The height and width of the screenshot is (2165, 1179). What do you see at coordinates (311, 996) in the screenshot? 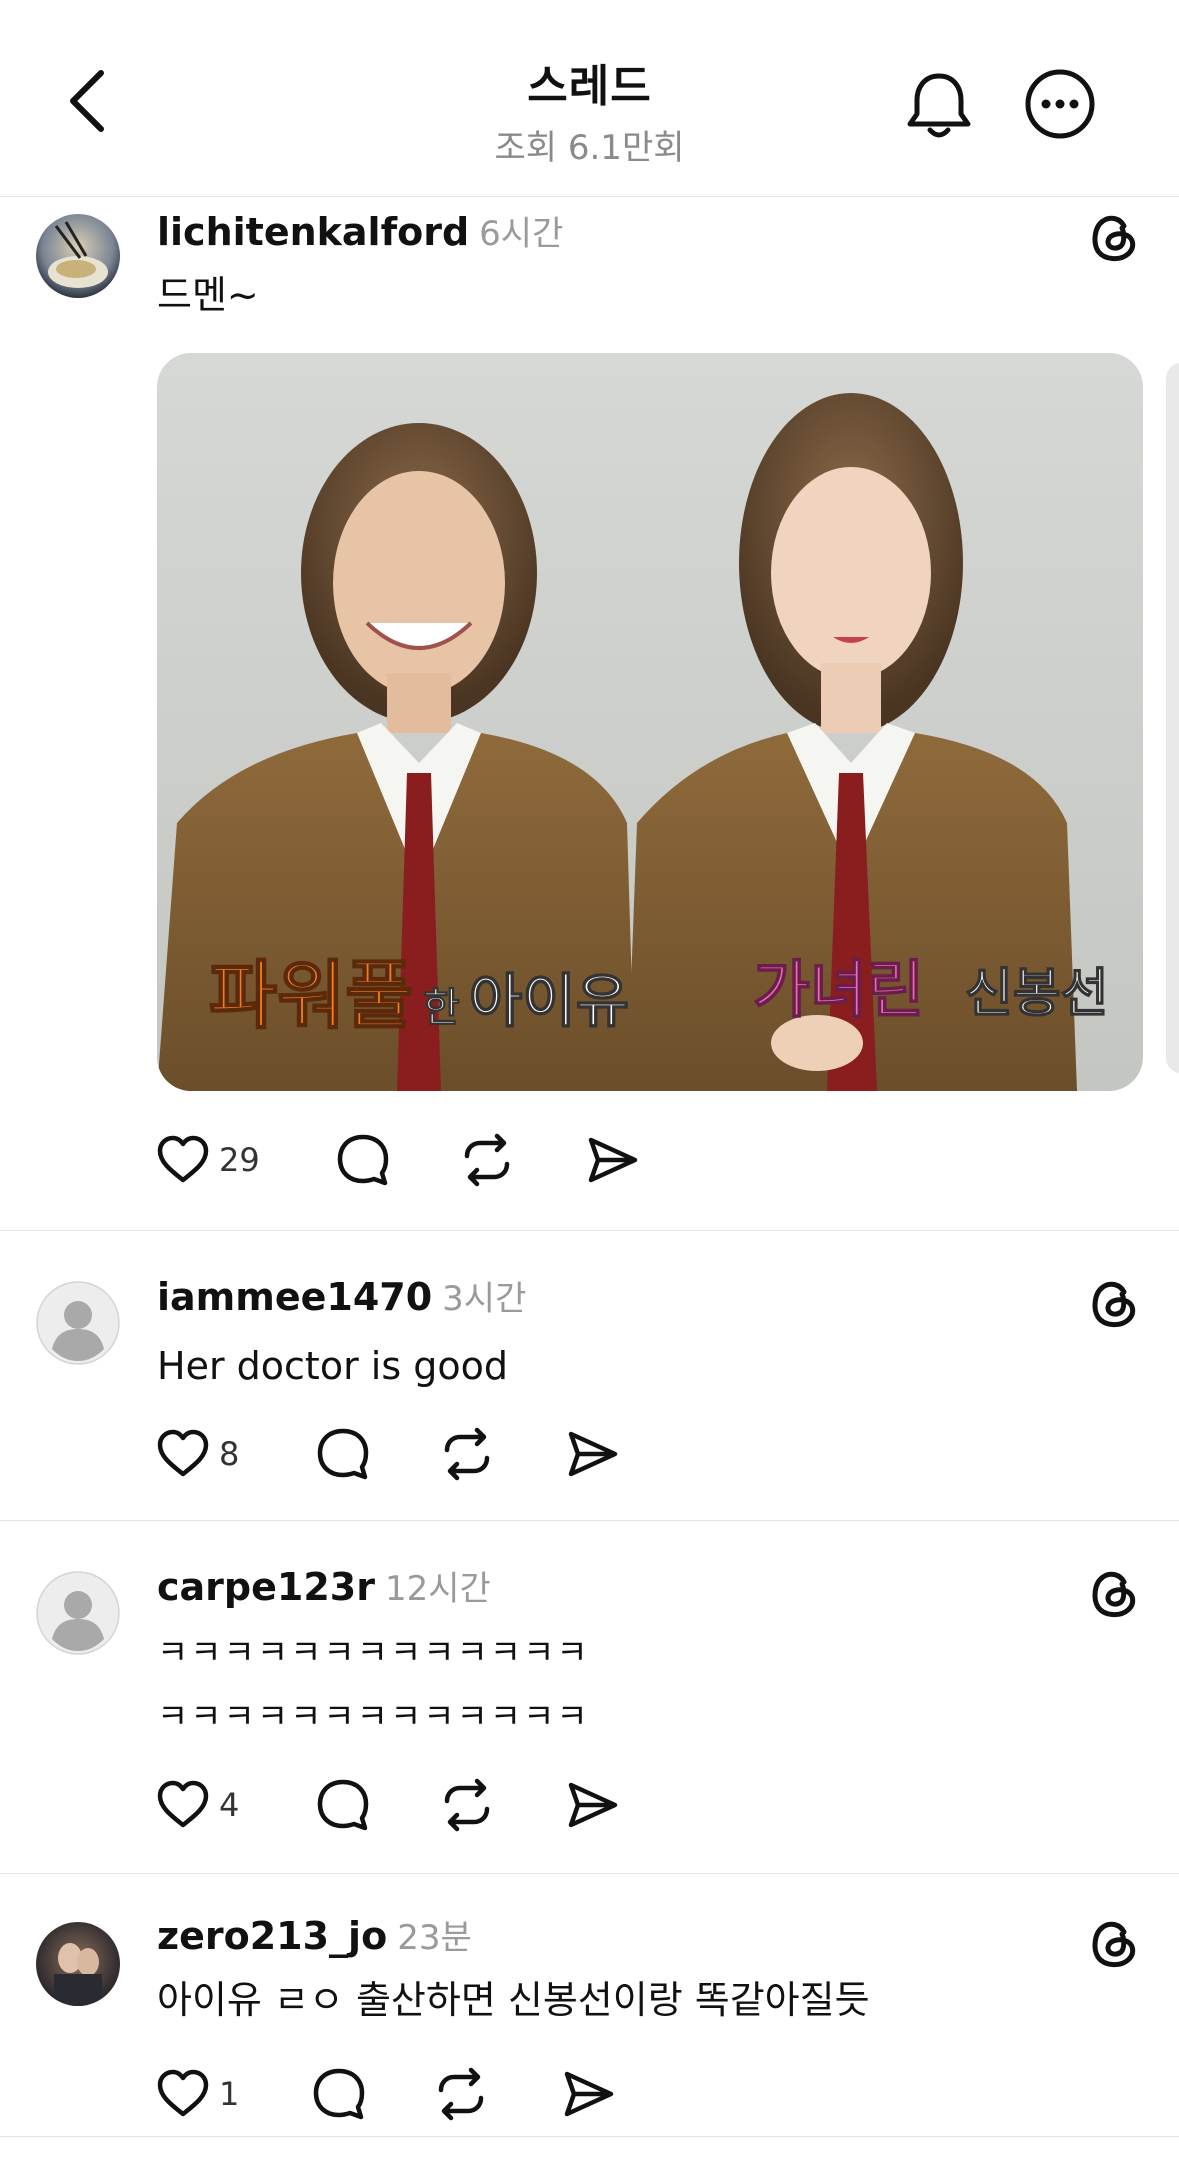
I see `image-caption-accent-left: 파워풀` at bounding box center [311, 996].